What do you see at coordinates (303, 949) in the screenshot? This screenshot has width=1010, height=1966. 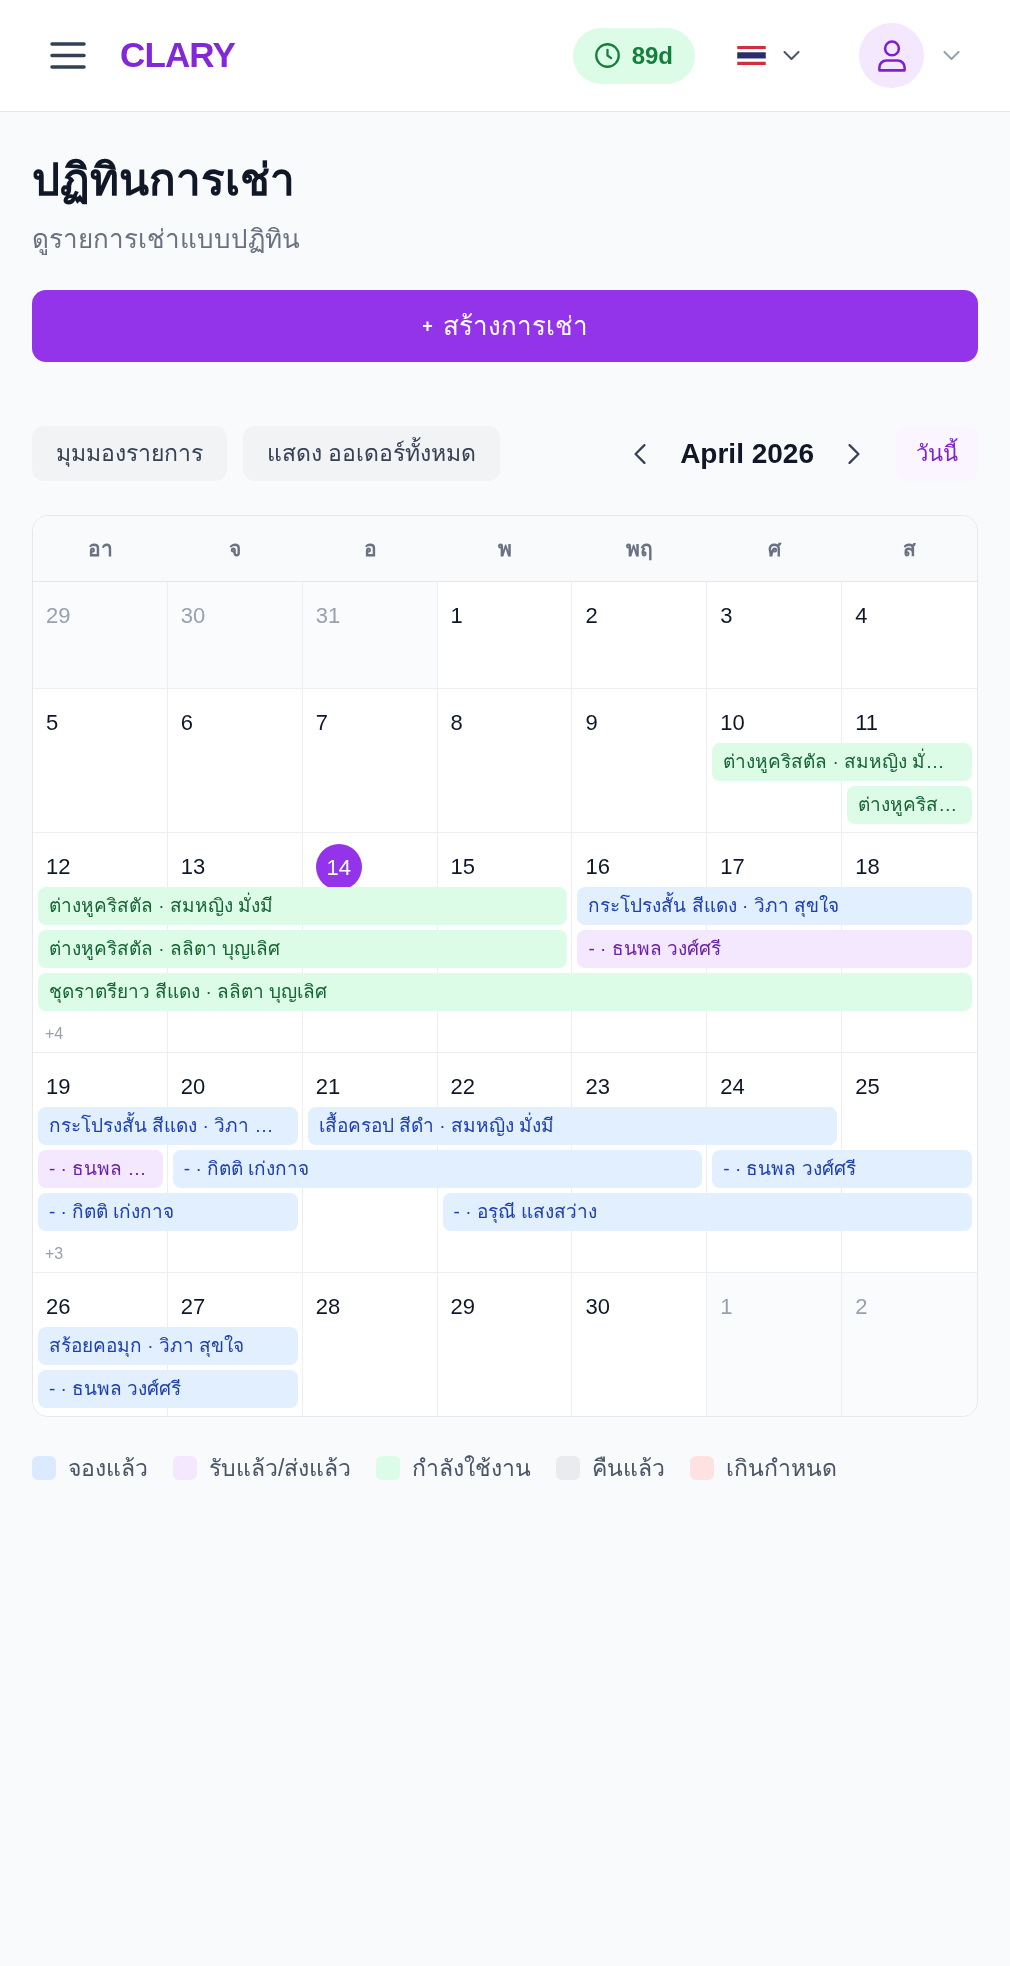 I see `rental-event: ต่างหูคริสตัล · ลลิตา บุญเลิศ` at bounding box center [303, 949].